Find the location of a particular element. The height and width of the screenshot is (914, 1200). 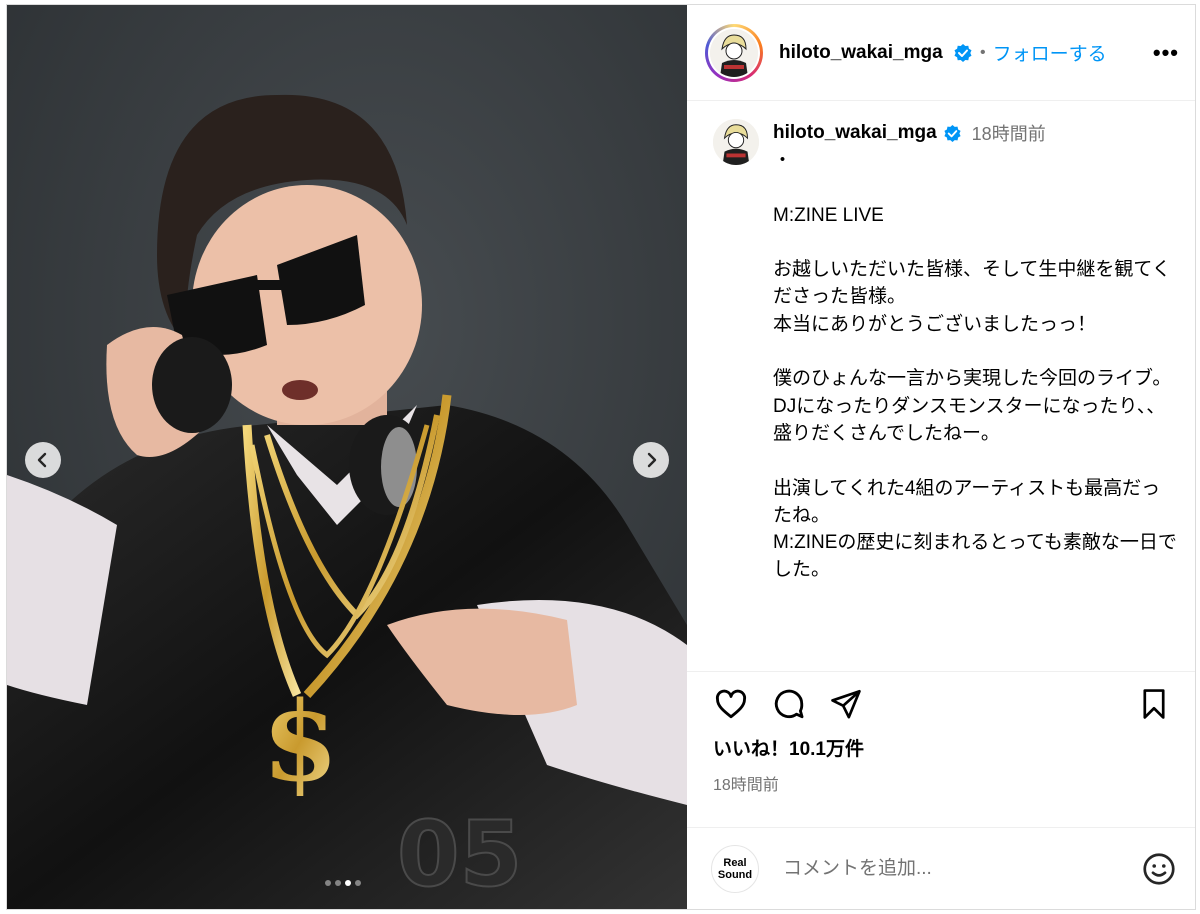

post-actions: いいね！10.1万件 18時間前 is located at coordinates (941, 749).